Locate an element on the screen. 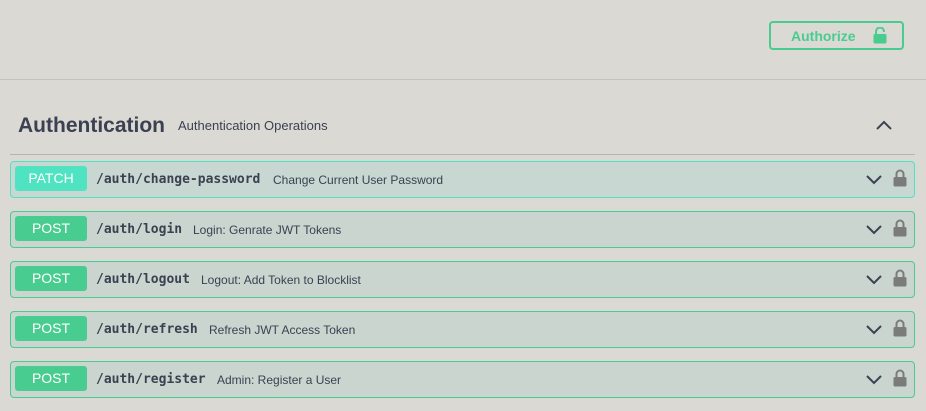 The width and height of the screenshot is (926, 411). authorize-button: Authorize is located at coordinates (836, 35).